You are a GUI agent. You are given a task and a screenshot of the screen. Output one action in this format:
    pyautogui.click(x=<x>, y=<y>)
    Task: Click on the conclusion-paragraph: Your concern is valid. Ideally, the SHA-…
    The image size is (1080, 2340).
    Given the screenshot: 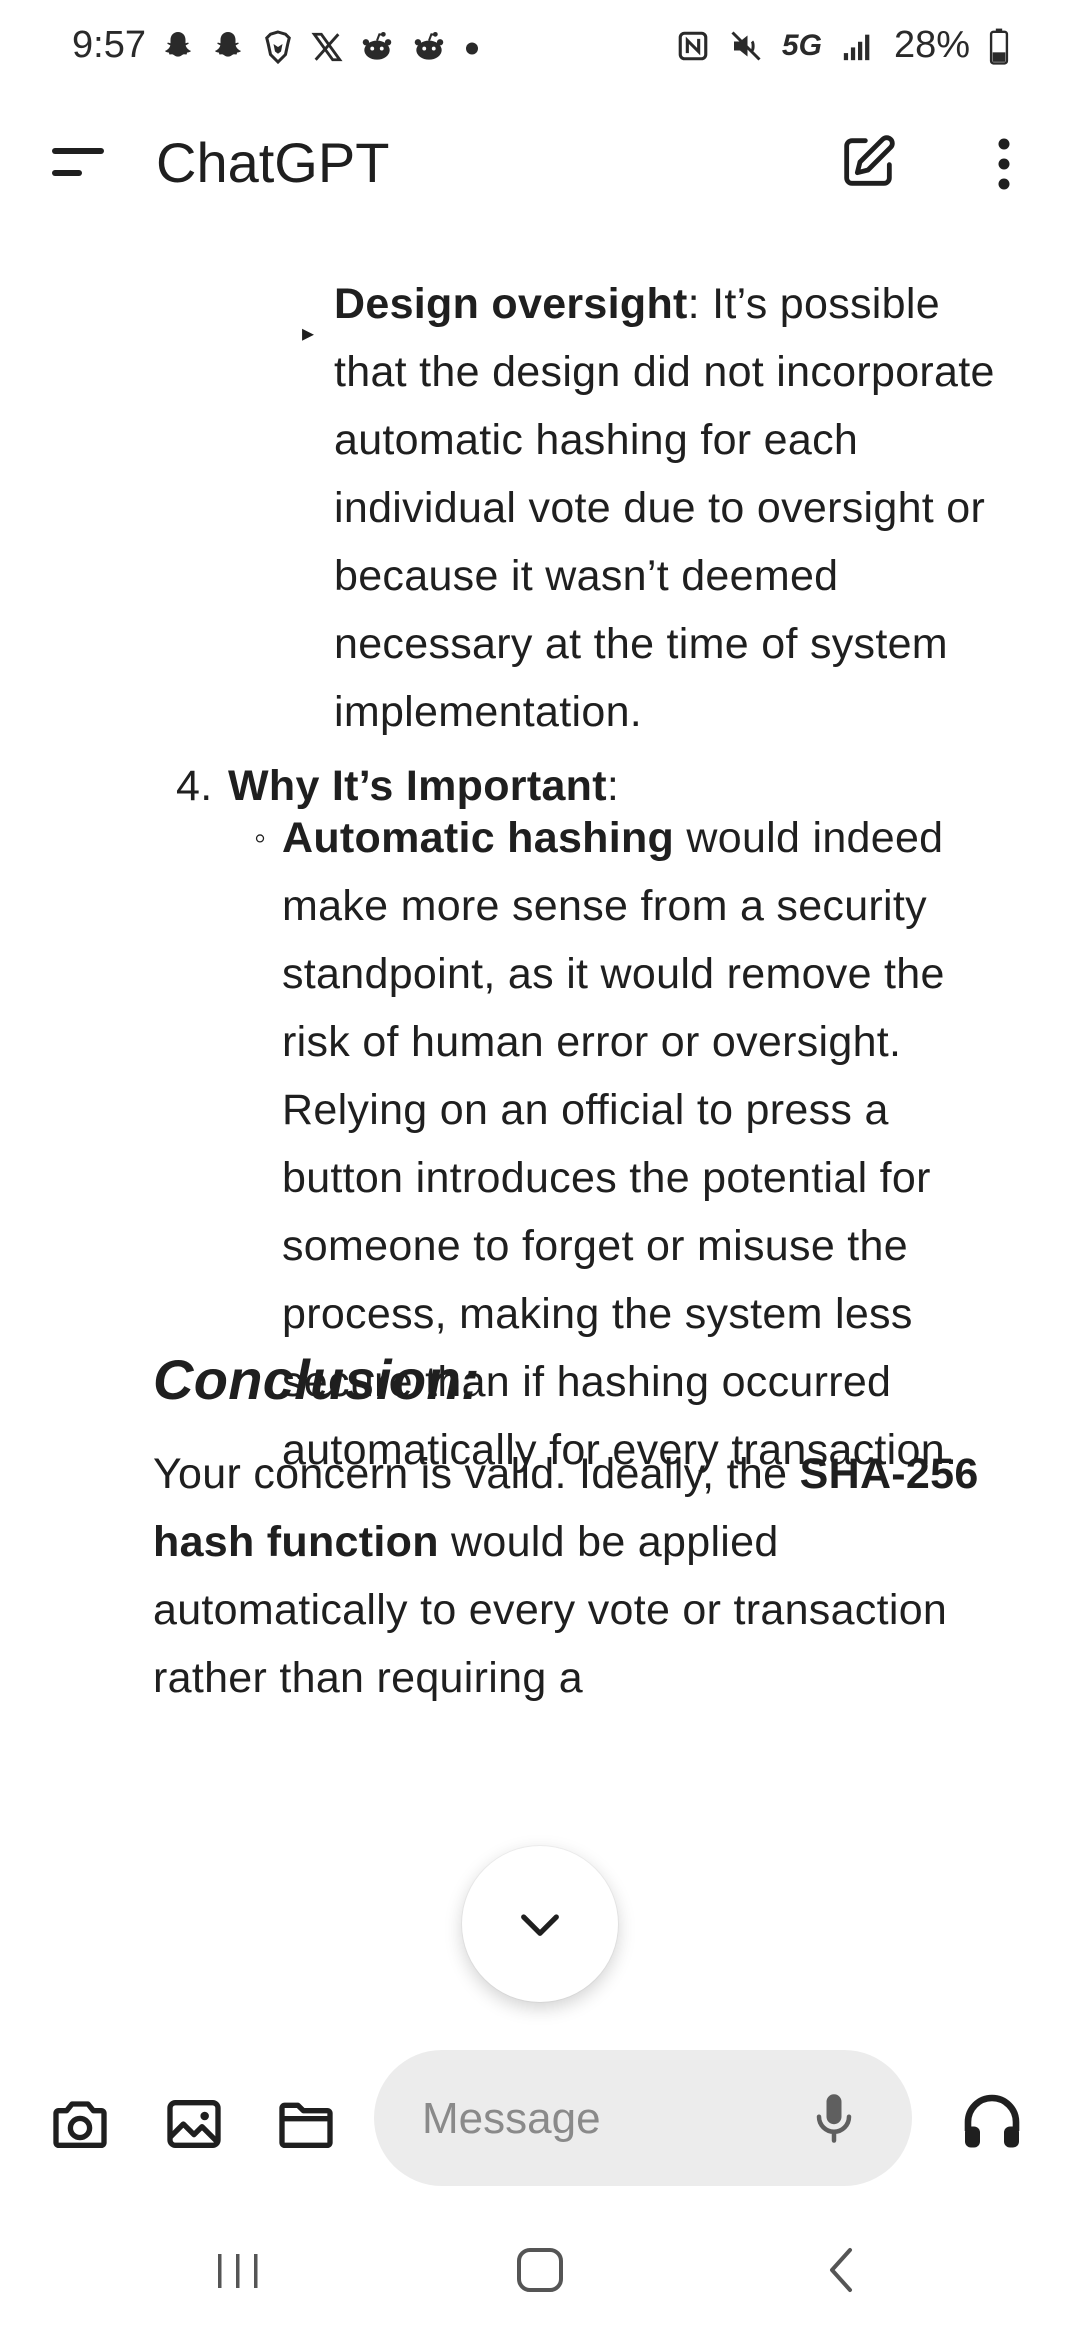 What is the action you would take?
    pyautogui.click(x=578, y=1576)
    